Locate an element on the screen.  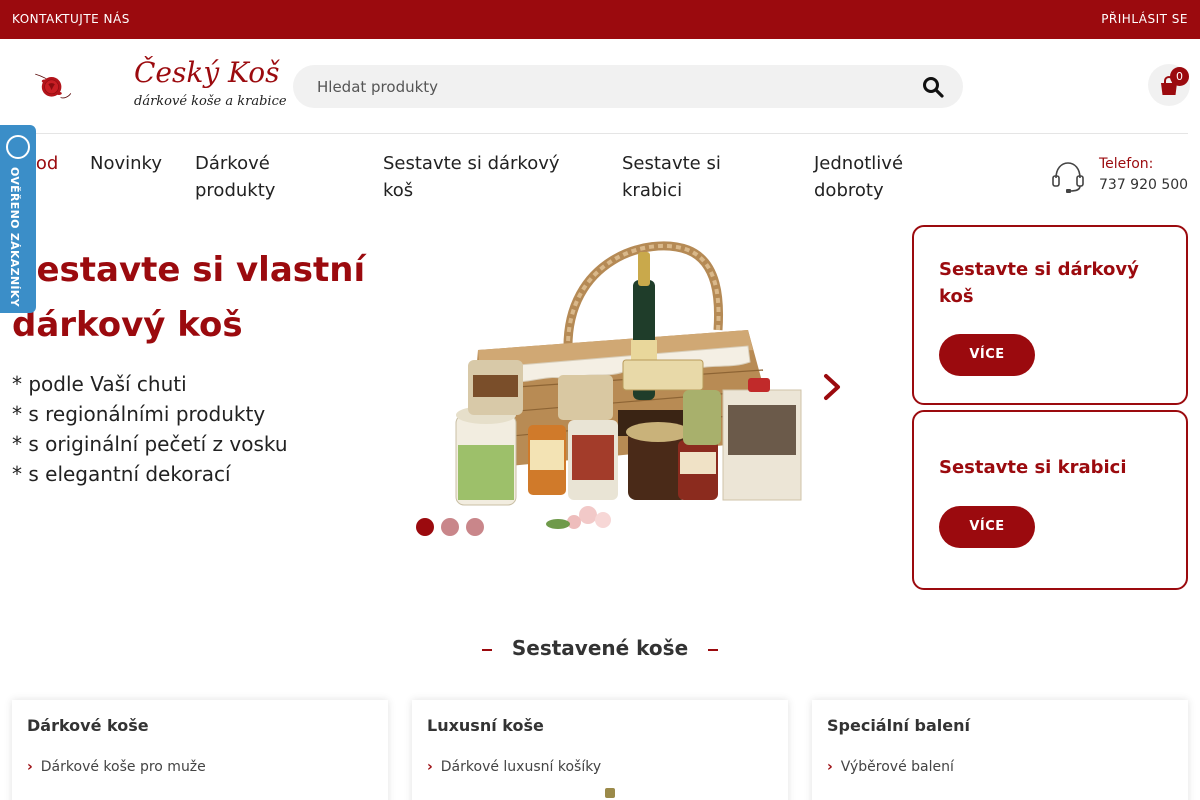
slider-dot-active is located at coordinates (425, 527).